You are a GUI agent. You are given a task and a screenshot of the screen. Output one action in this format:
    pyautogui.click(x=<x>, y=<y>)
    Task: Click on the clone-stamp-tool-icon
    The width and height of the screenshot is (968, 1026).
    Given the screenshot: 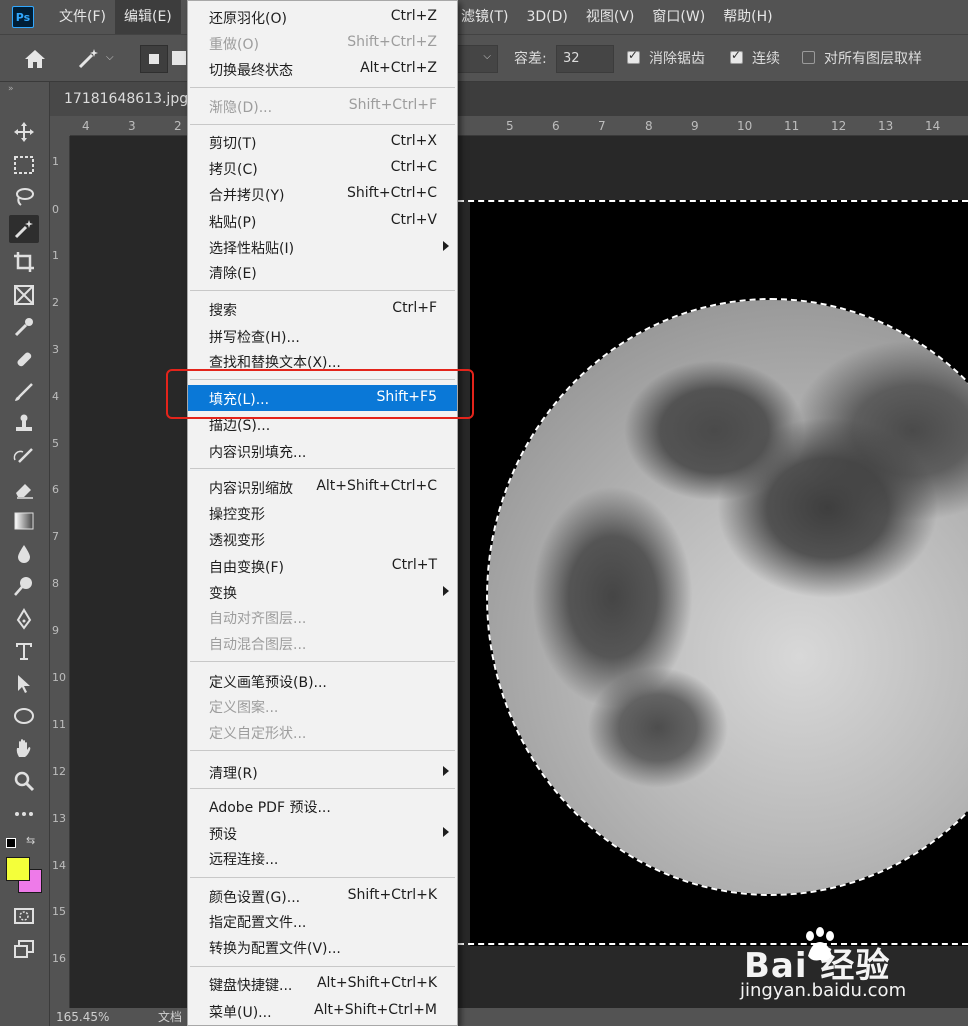 What is the action you would take?
    pyautogui.click(x=24, y=424)
    